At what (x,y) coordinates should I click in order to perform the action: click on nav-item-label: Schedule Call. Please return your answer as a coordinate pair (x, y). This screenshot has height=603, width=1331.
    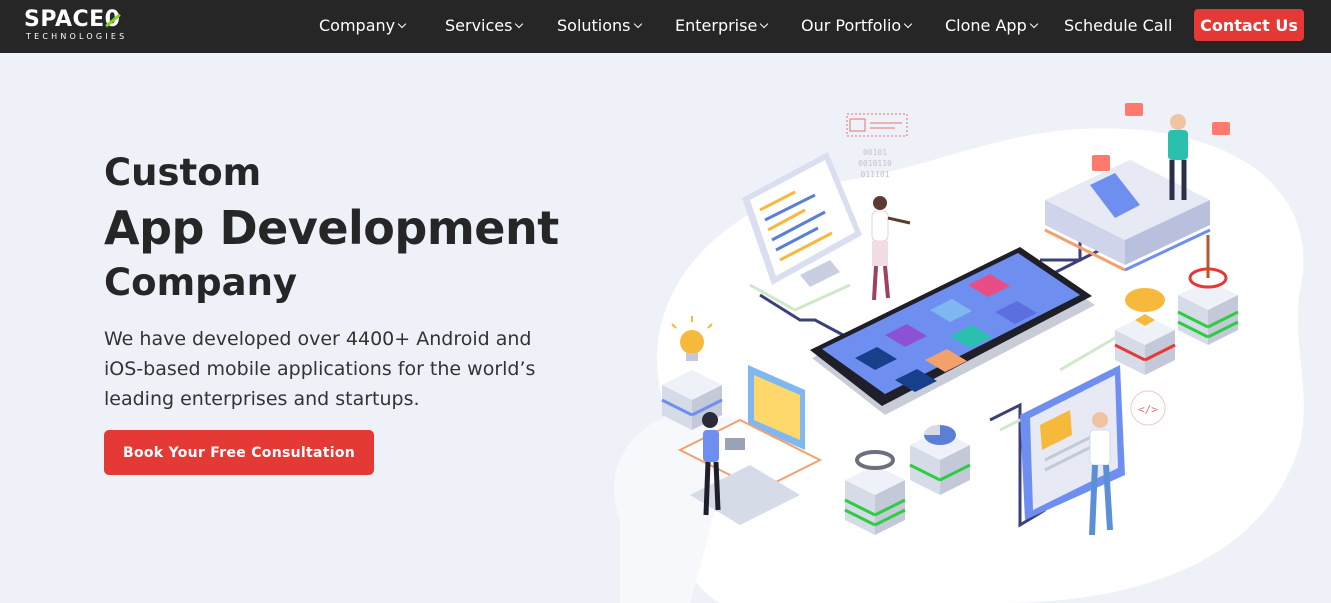
    Looking at the image, I should click on (1118, 25).